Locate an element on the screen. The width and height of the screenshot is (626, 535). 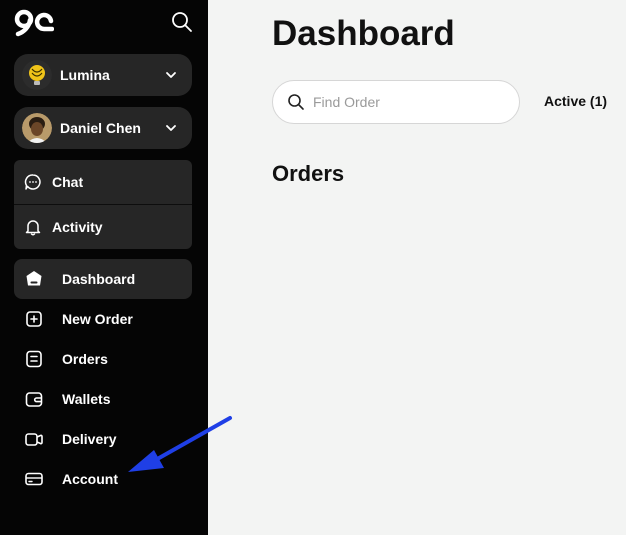
sidebar-item-delivery: Delivery is located at coordinates (103, 439).